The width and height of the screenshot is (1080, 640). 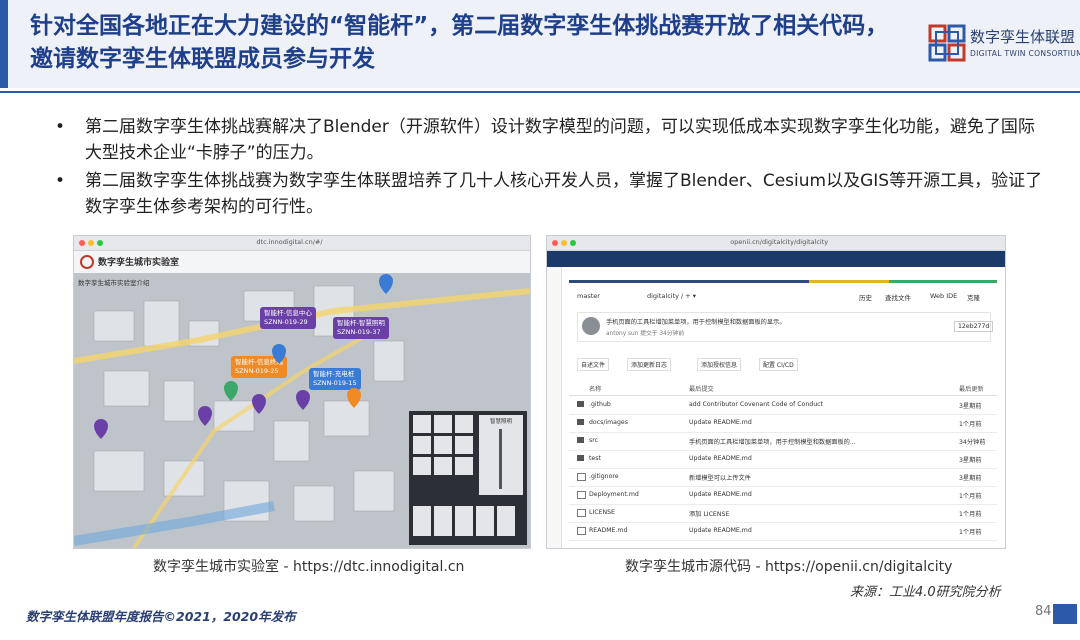 What do you see at coordinates (778, 364) in the screenshot?
I see `cicd-action: 配置 CI/CD` at bounding box center [778, 364].